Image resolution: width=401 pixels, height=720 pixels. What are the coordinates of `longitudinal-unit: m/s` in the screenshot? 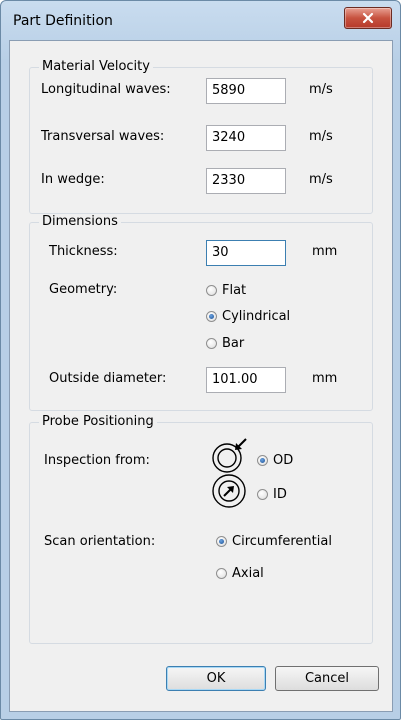 It's located at (321, 89).